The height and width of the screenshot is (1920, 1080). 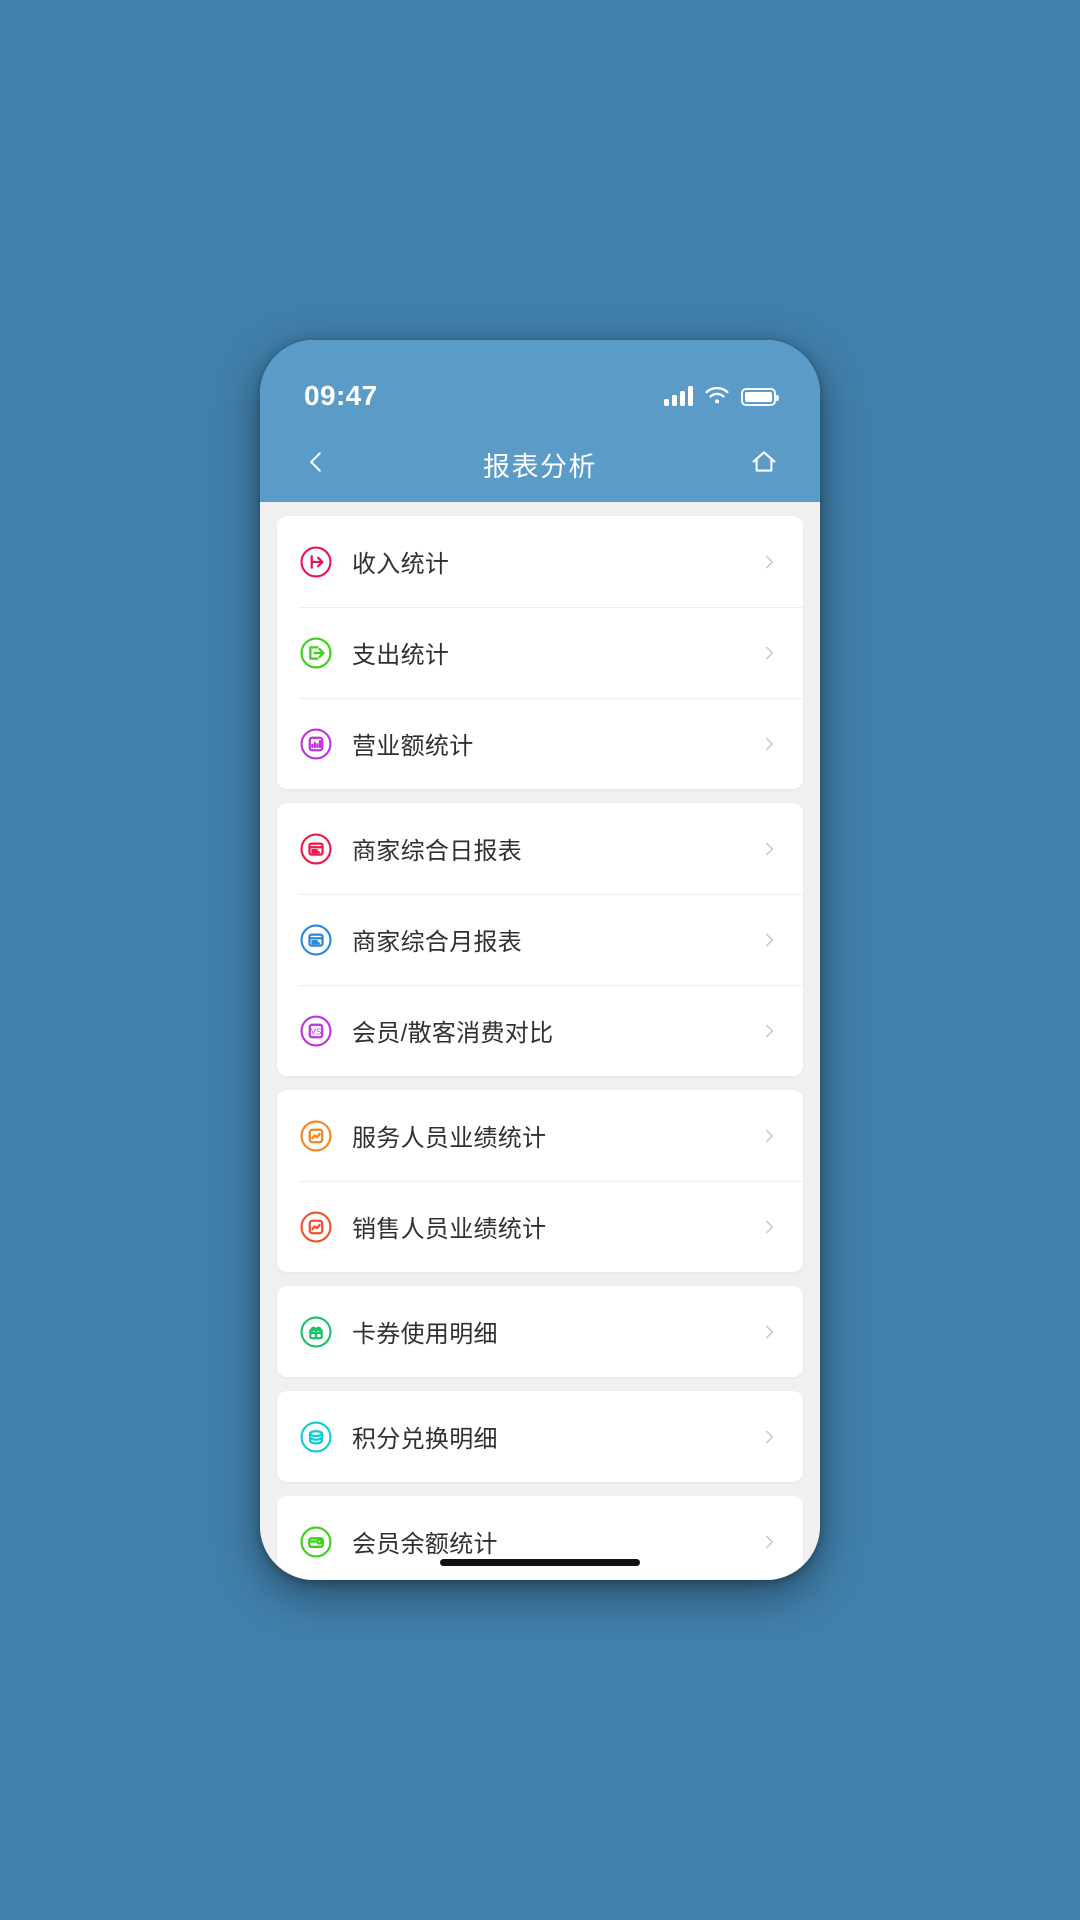 I want to click on menu-row-label: 商家综合月报表, so click(x=437, y=942).